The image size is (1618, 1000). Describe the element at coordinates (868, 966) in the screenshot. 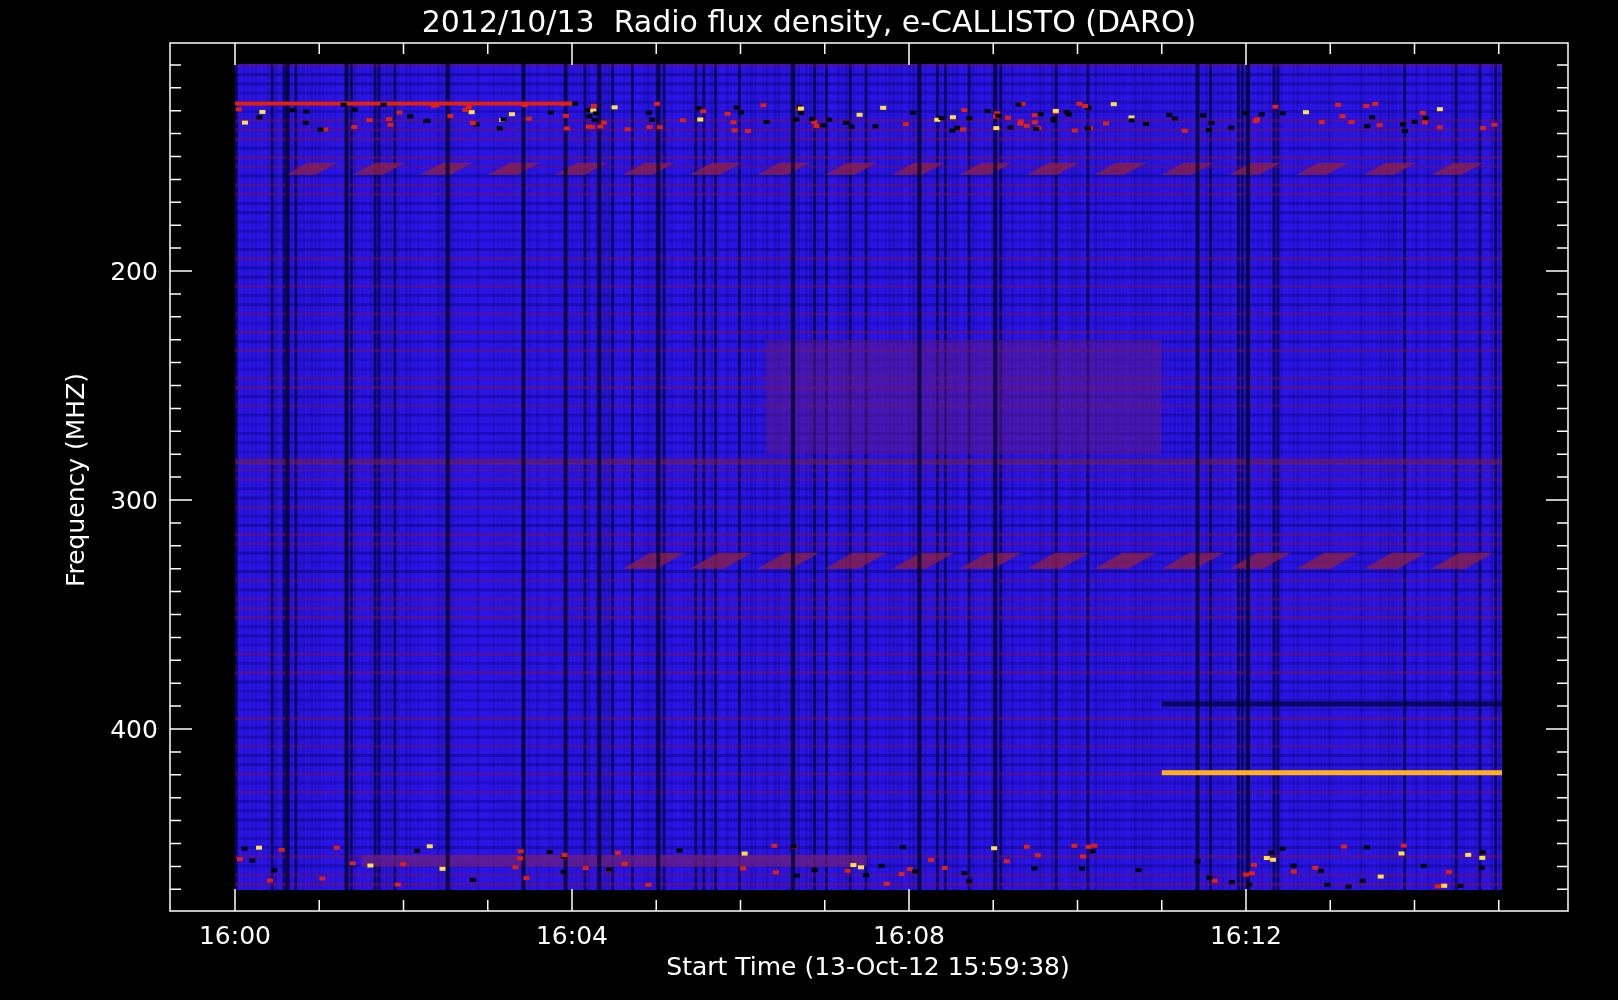

I see `x-axis-label: Start Time (13-Oct-12 15:59:38)` at that location.